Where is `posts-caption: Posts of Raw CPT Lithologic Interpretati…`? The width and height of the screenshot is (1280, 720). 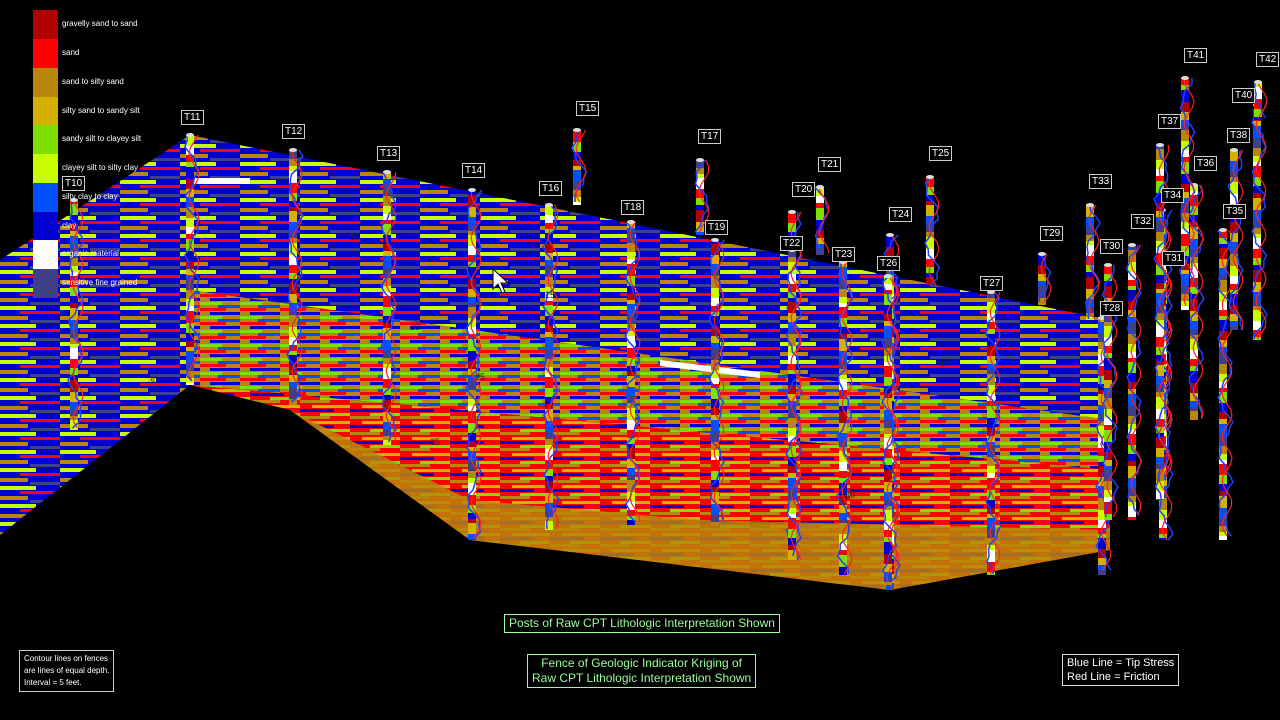 posts-caption: Posts of Raw CPT Lithologic Interpretati… is located at coordinates (642, 623).